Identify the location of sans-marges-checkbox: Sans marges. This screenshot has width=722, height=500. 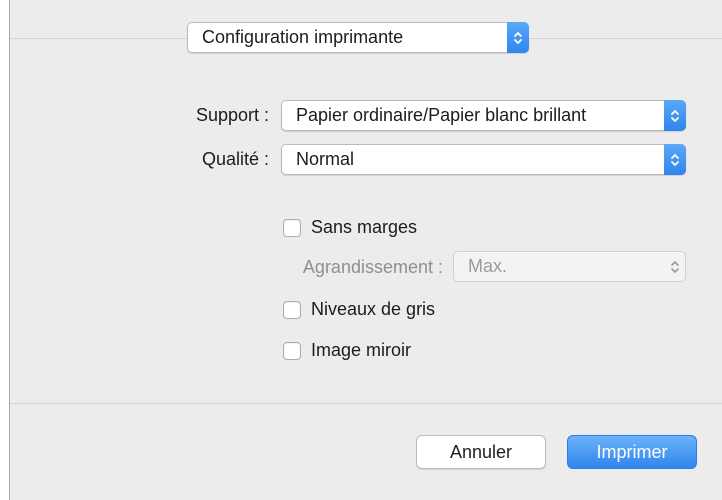
(350, 227).